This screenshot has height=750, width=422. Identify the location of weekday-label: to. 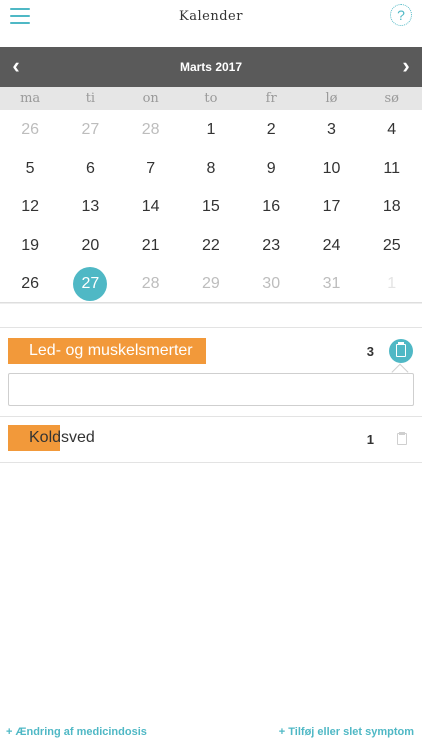
(211, 98).